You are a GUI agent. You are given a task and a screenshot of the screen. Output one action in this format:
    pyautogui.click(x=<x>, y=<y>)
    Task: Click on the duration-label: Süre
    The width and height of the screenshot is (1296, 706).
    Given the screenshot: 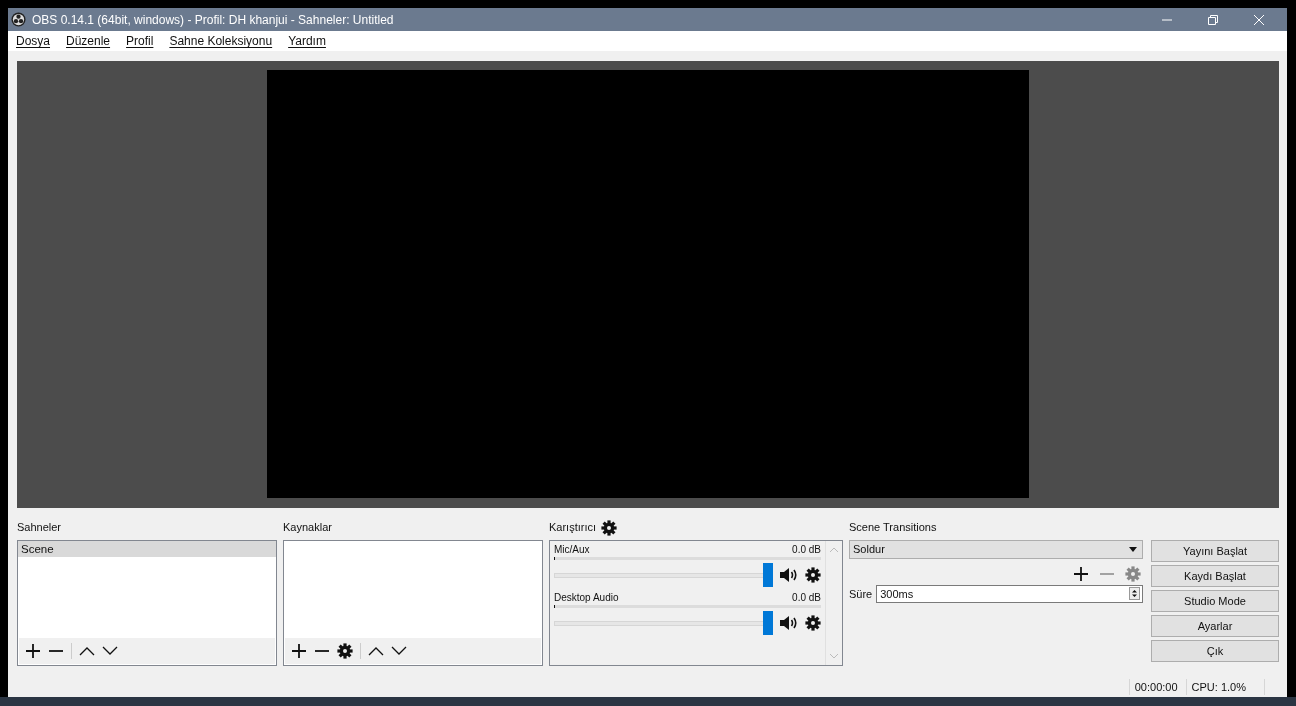 What is the action you would take?
    pyautogui.click(x=861, y=593)
    